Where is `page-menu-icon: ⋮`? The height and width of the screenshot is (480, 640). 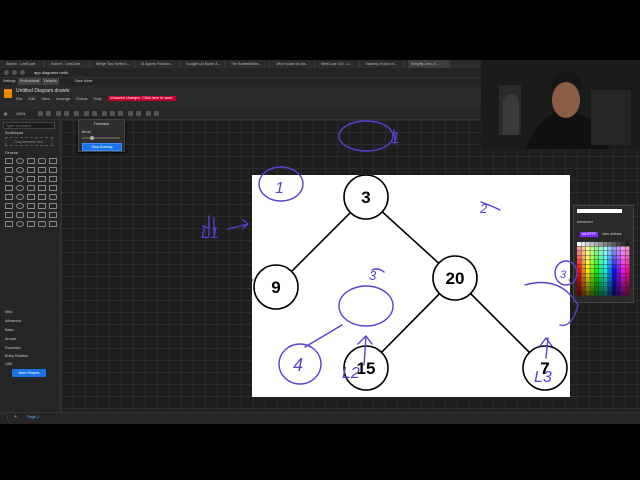 page-menu-icon: ⋮ is located at coordinates (7, 417).